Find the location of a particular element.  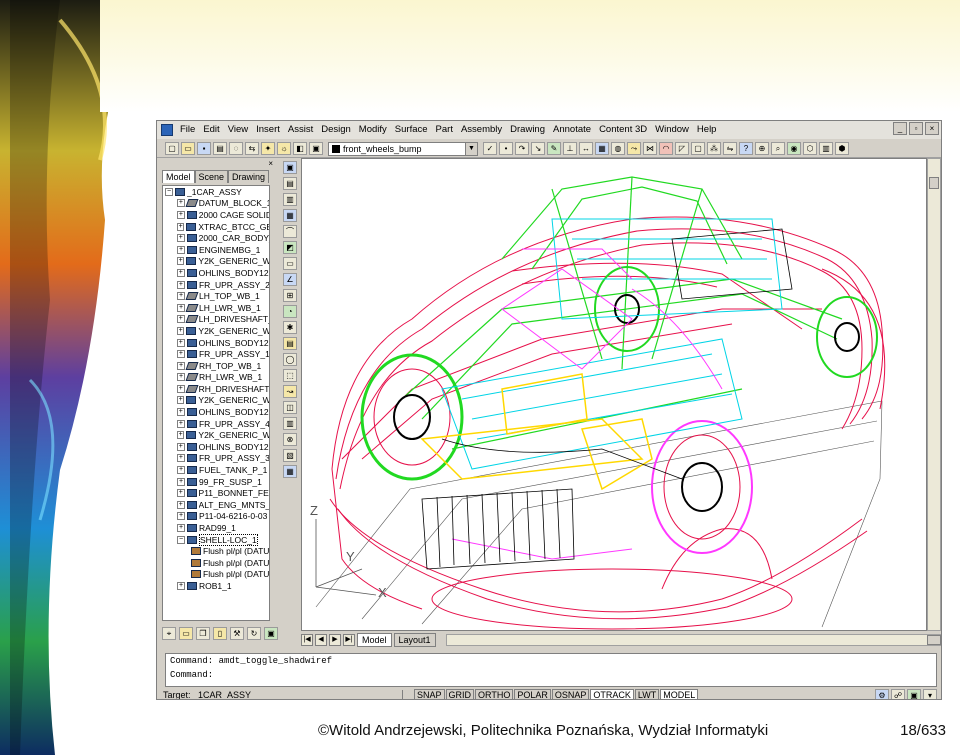

pattern-icon: ⁂ is located at coordinates (714, 148).